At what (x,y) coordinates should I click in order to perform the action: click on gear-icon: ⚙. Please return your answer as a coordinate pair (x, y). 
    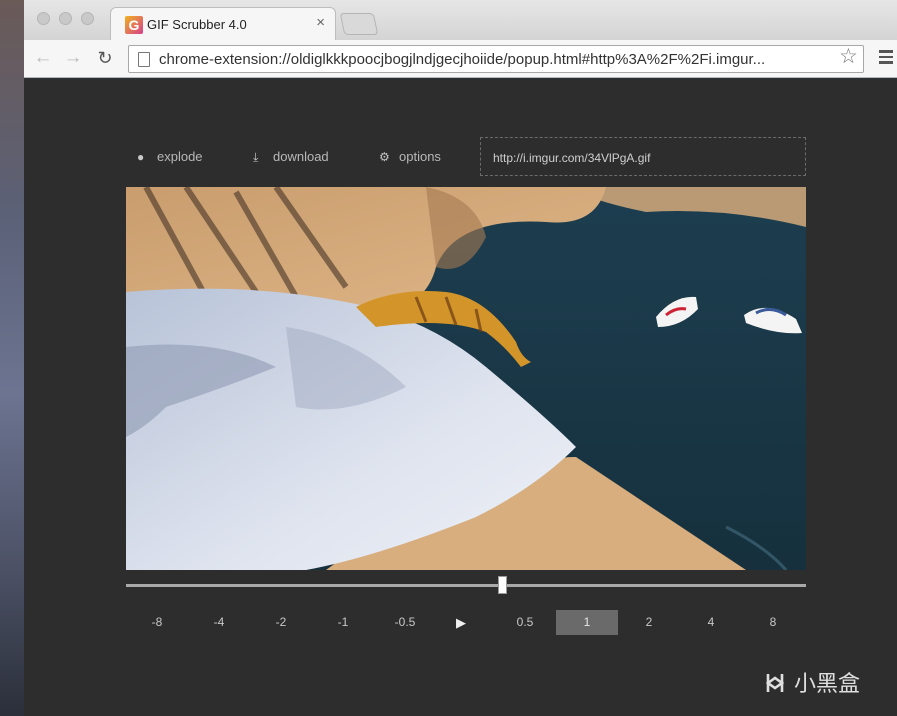
    Looking at the image, I should click on (384, 157).